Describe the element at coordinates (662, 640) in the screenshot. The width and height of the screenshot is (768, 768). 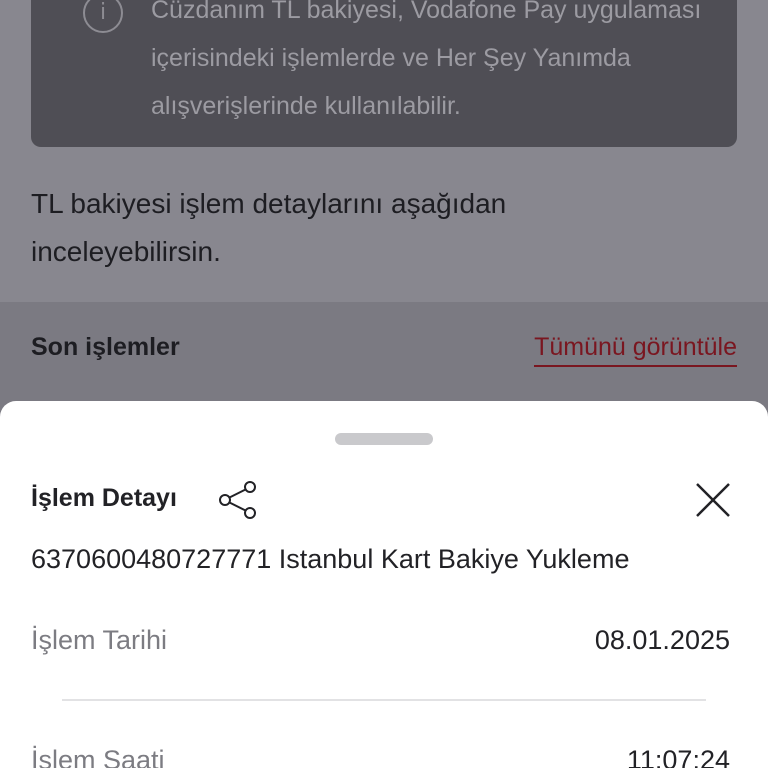
I see `date-value: 08.01.2025` at that location.